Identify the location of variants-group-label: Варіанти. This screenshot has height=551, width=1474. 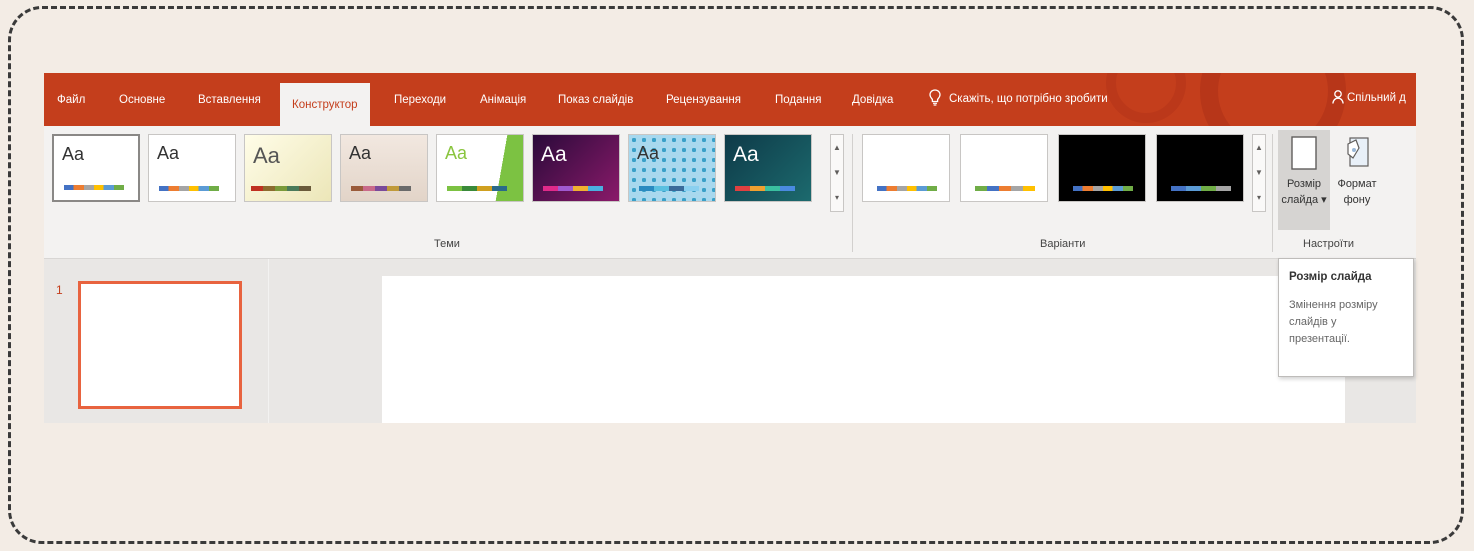
(1063, 244).